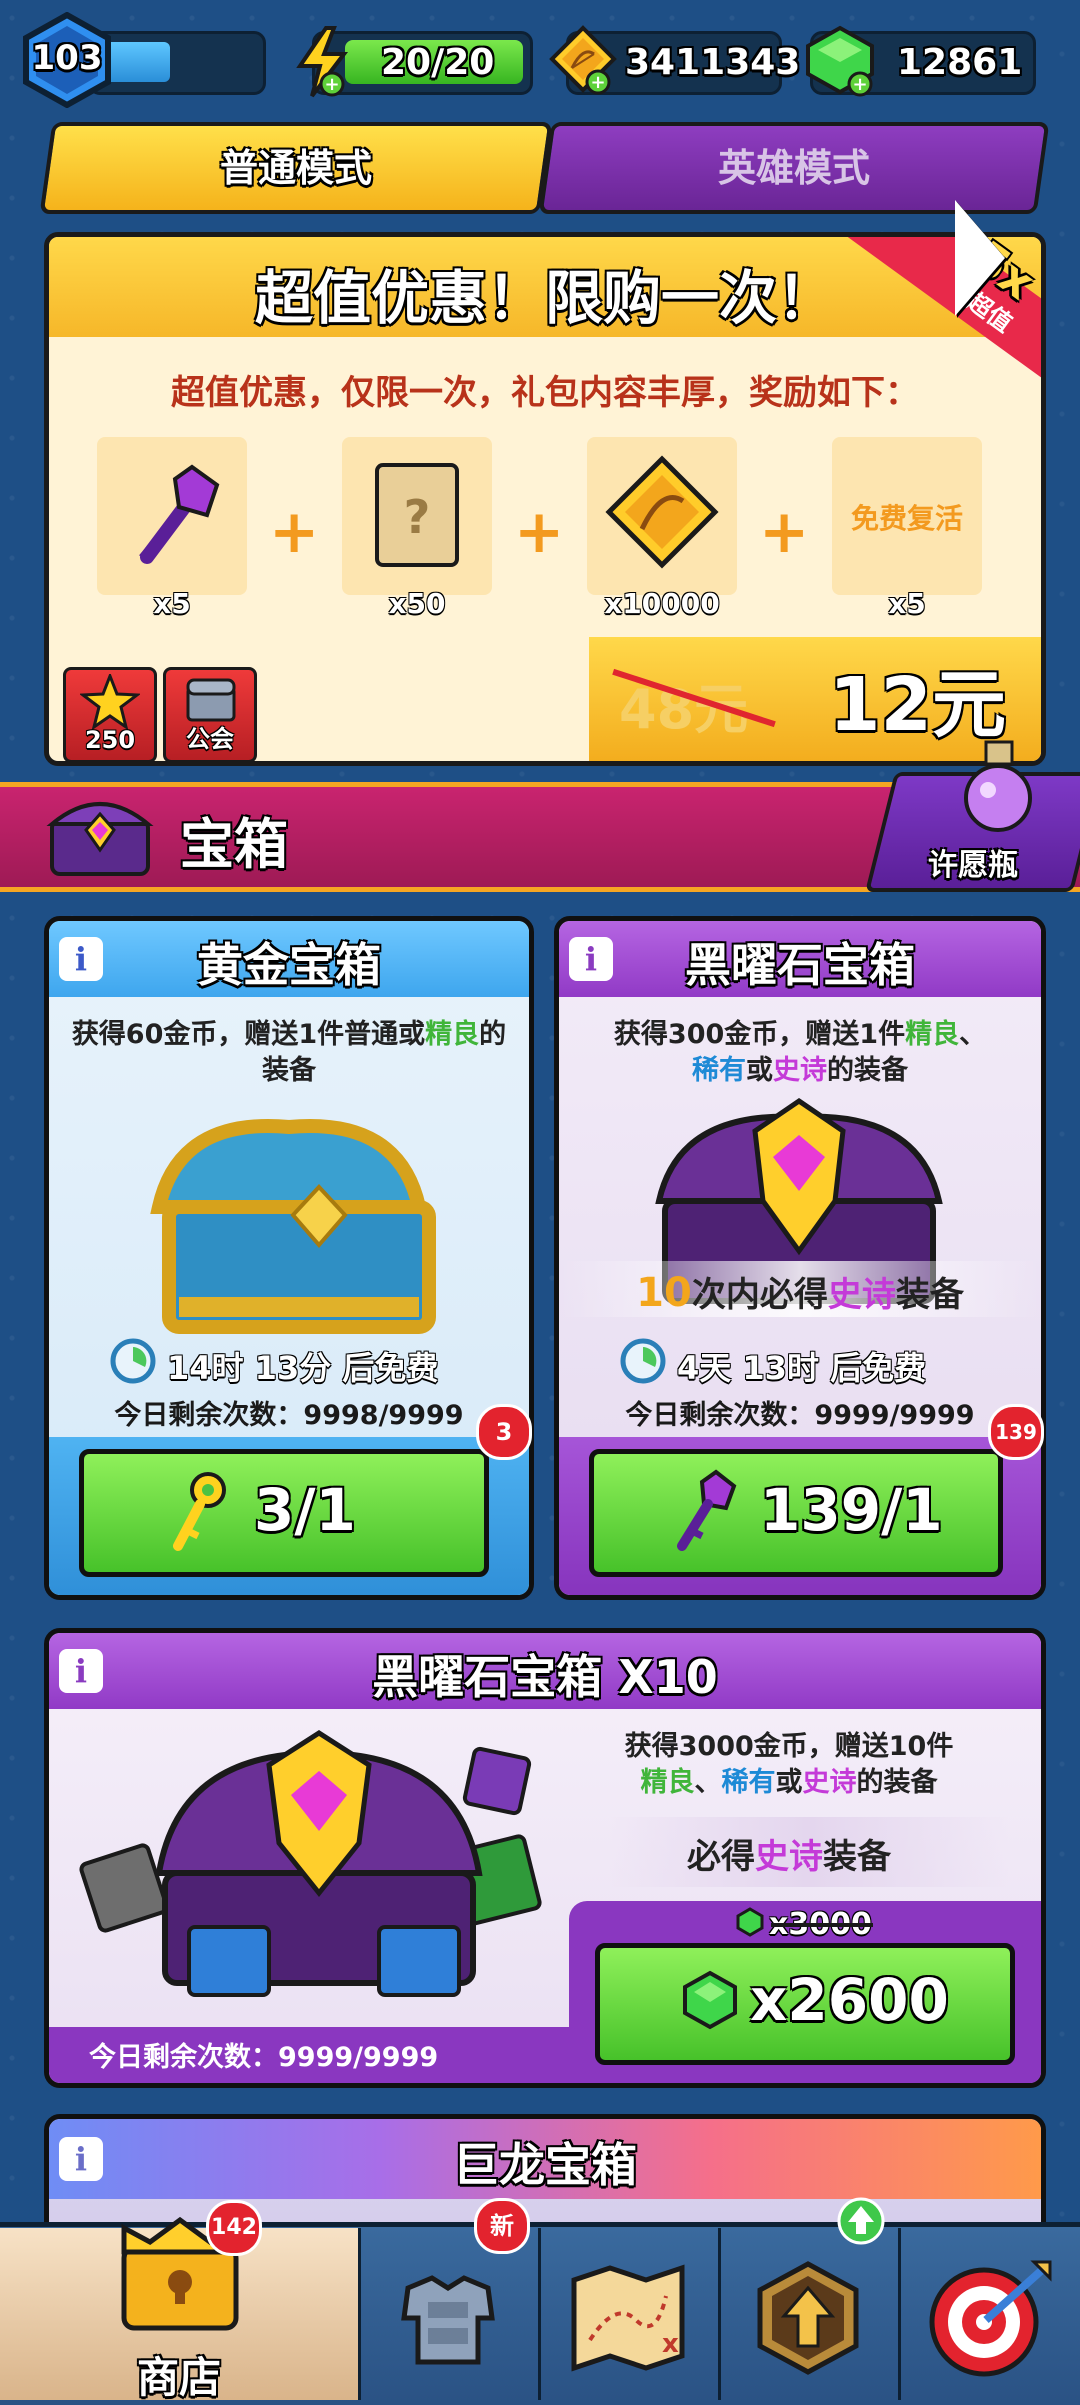  What do you see at coordinates (234, 2228) in the screenshot?
I see `shop-badge: 142` at bounding box center [234, 2228].